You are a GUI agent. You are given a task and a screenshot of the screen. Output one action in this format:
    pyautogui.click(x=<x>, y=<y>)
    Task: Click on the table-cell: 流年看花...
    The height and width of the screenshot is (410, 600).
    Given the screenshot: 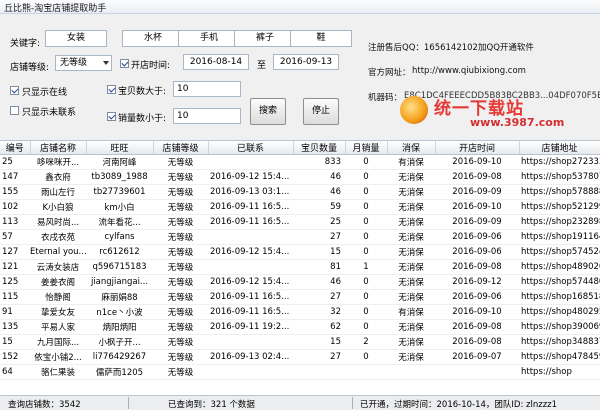 What is the action you would take?
    pyautogui.click(x=119, y=222)
    